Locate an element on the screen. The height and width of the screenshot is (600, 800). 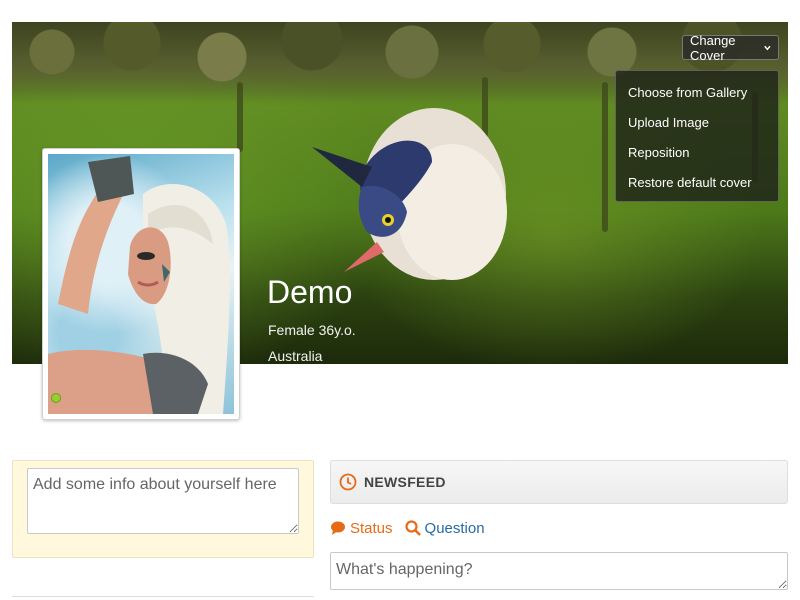
magnifier-icon is located at coordinates (412, 528).